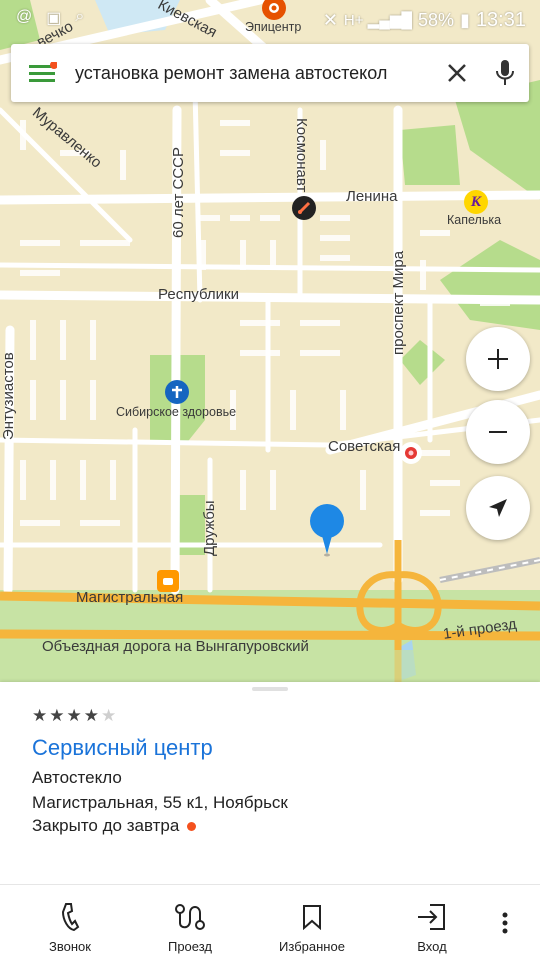  What do you see at coordinates (192, 827) in the screenshot?
I see `closed-status-dot` at bounding box center [192, 827].